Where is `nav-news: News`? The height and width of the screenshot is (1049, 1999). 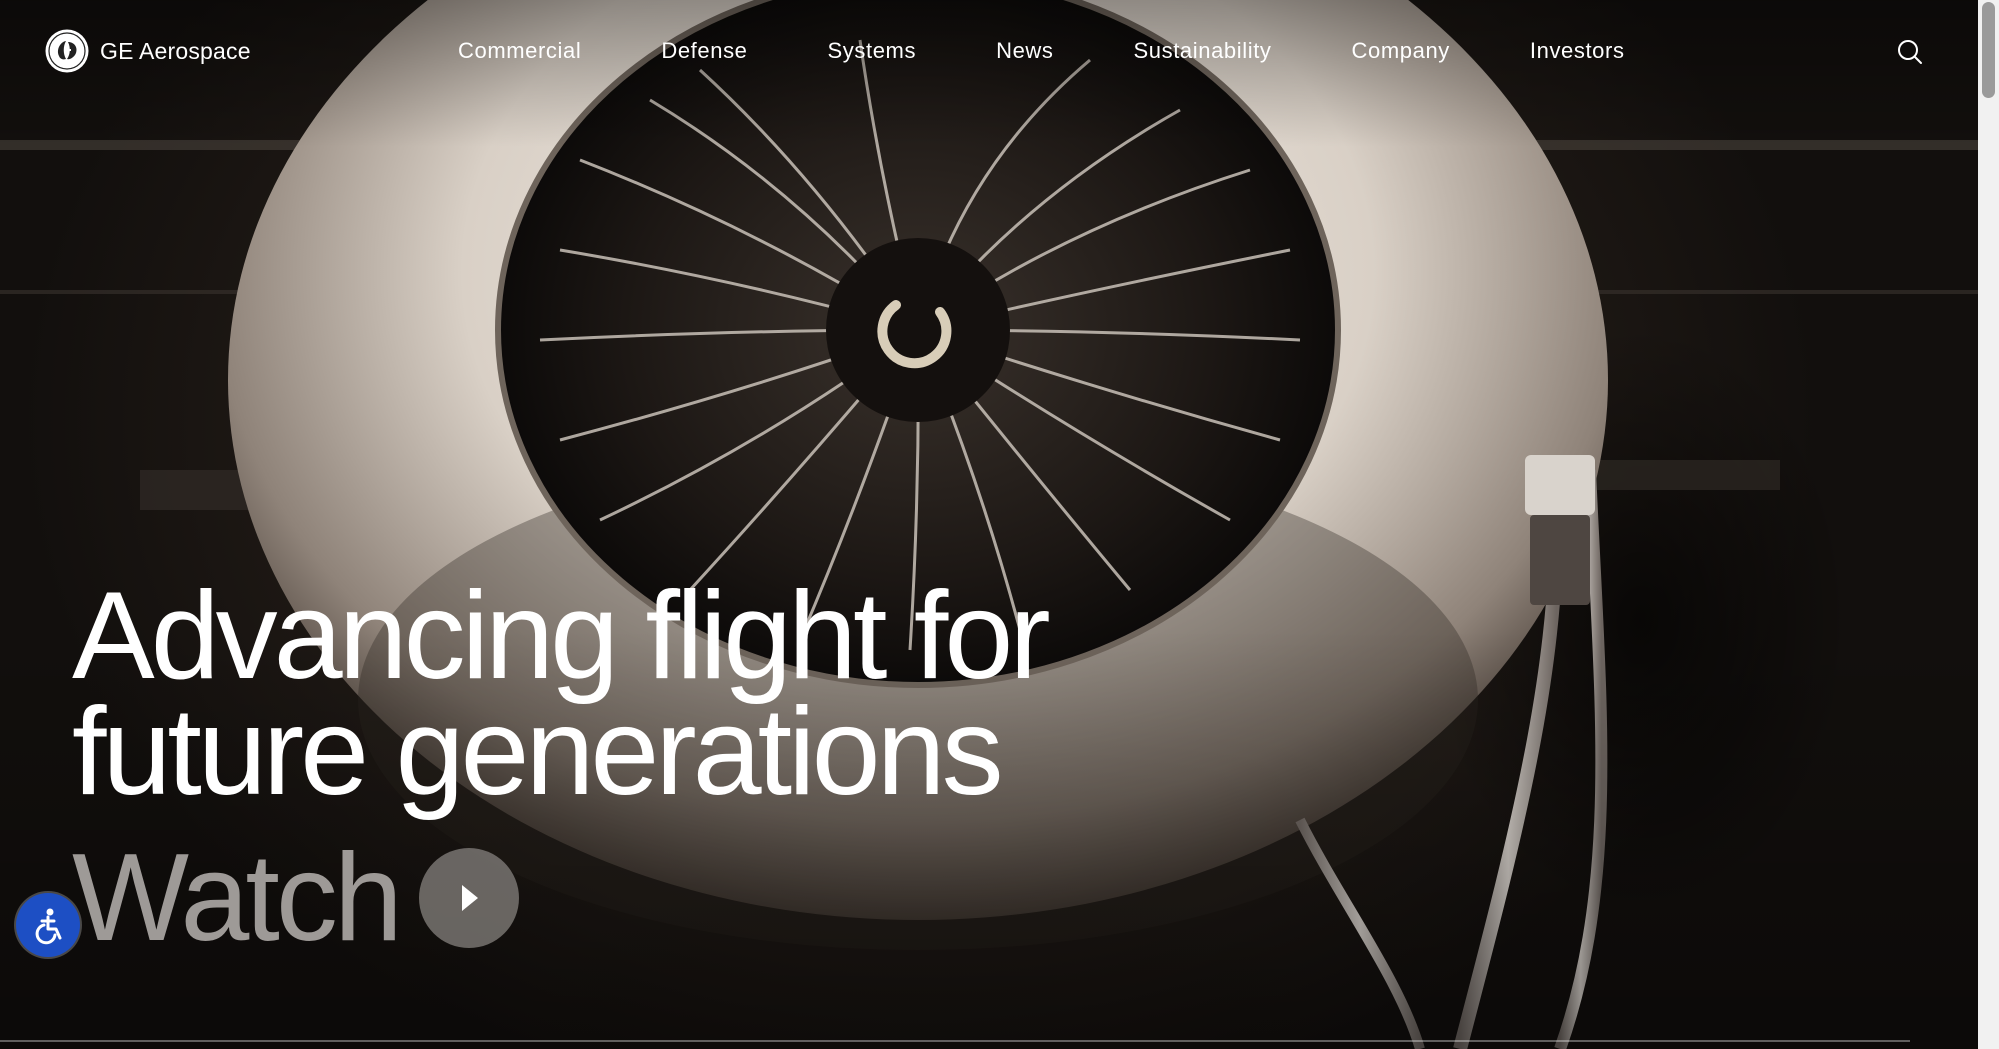
nav-news: News is located at coordinates (1024, 51).